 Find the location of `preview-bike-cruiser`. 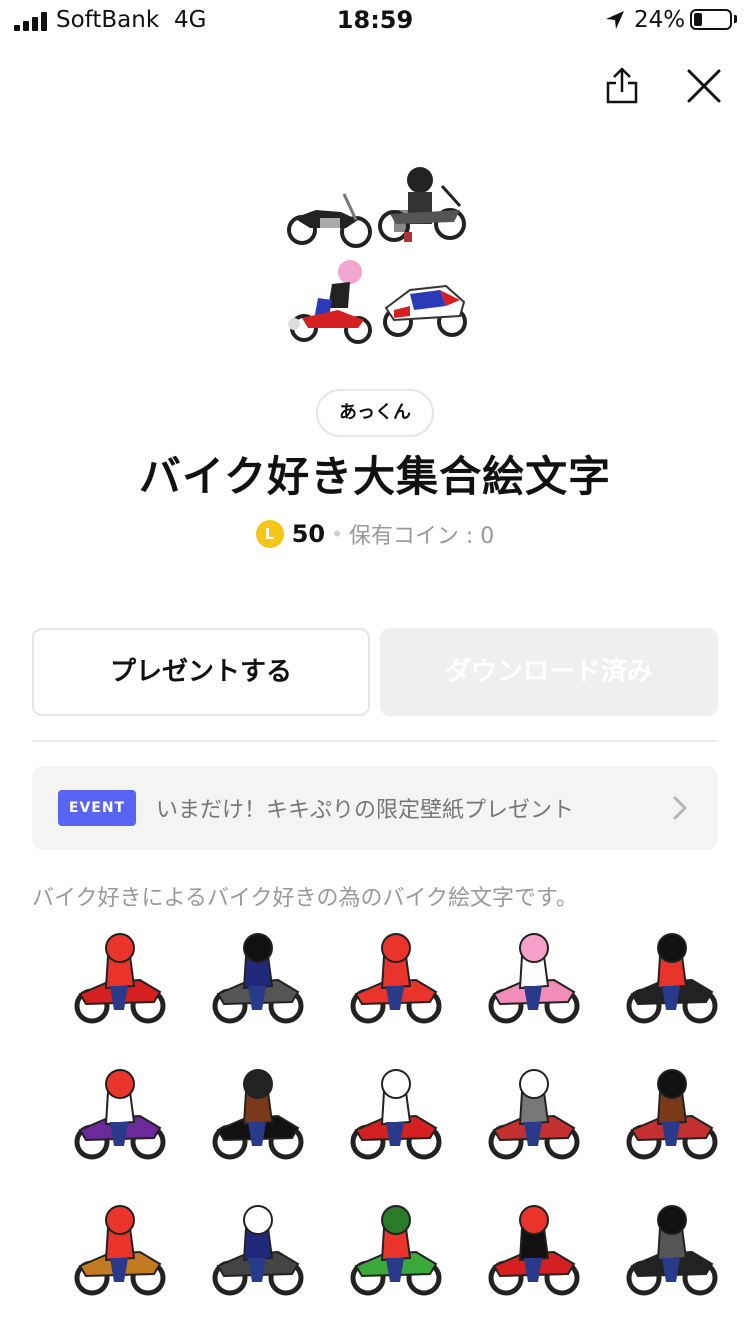

preview-bike-cruiser is located at coordinates (329, 220).